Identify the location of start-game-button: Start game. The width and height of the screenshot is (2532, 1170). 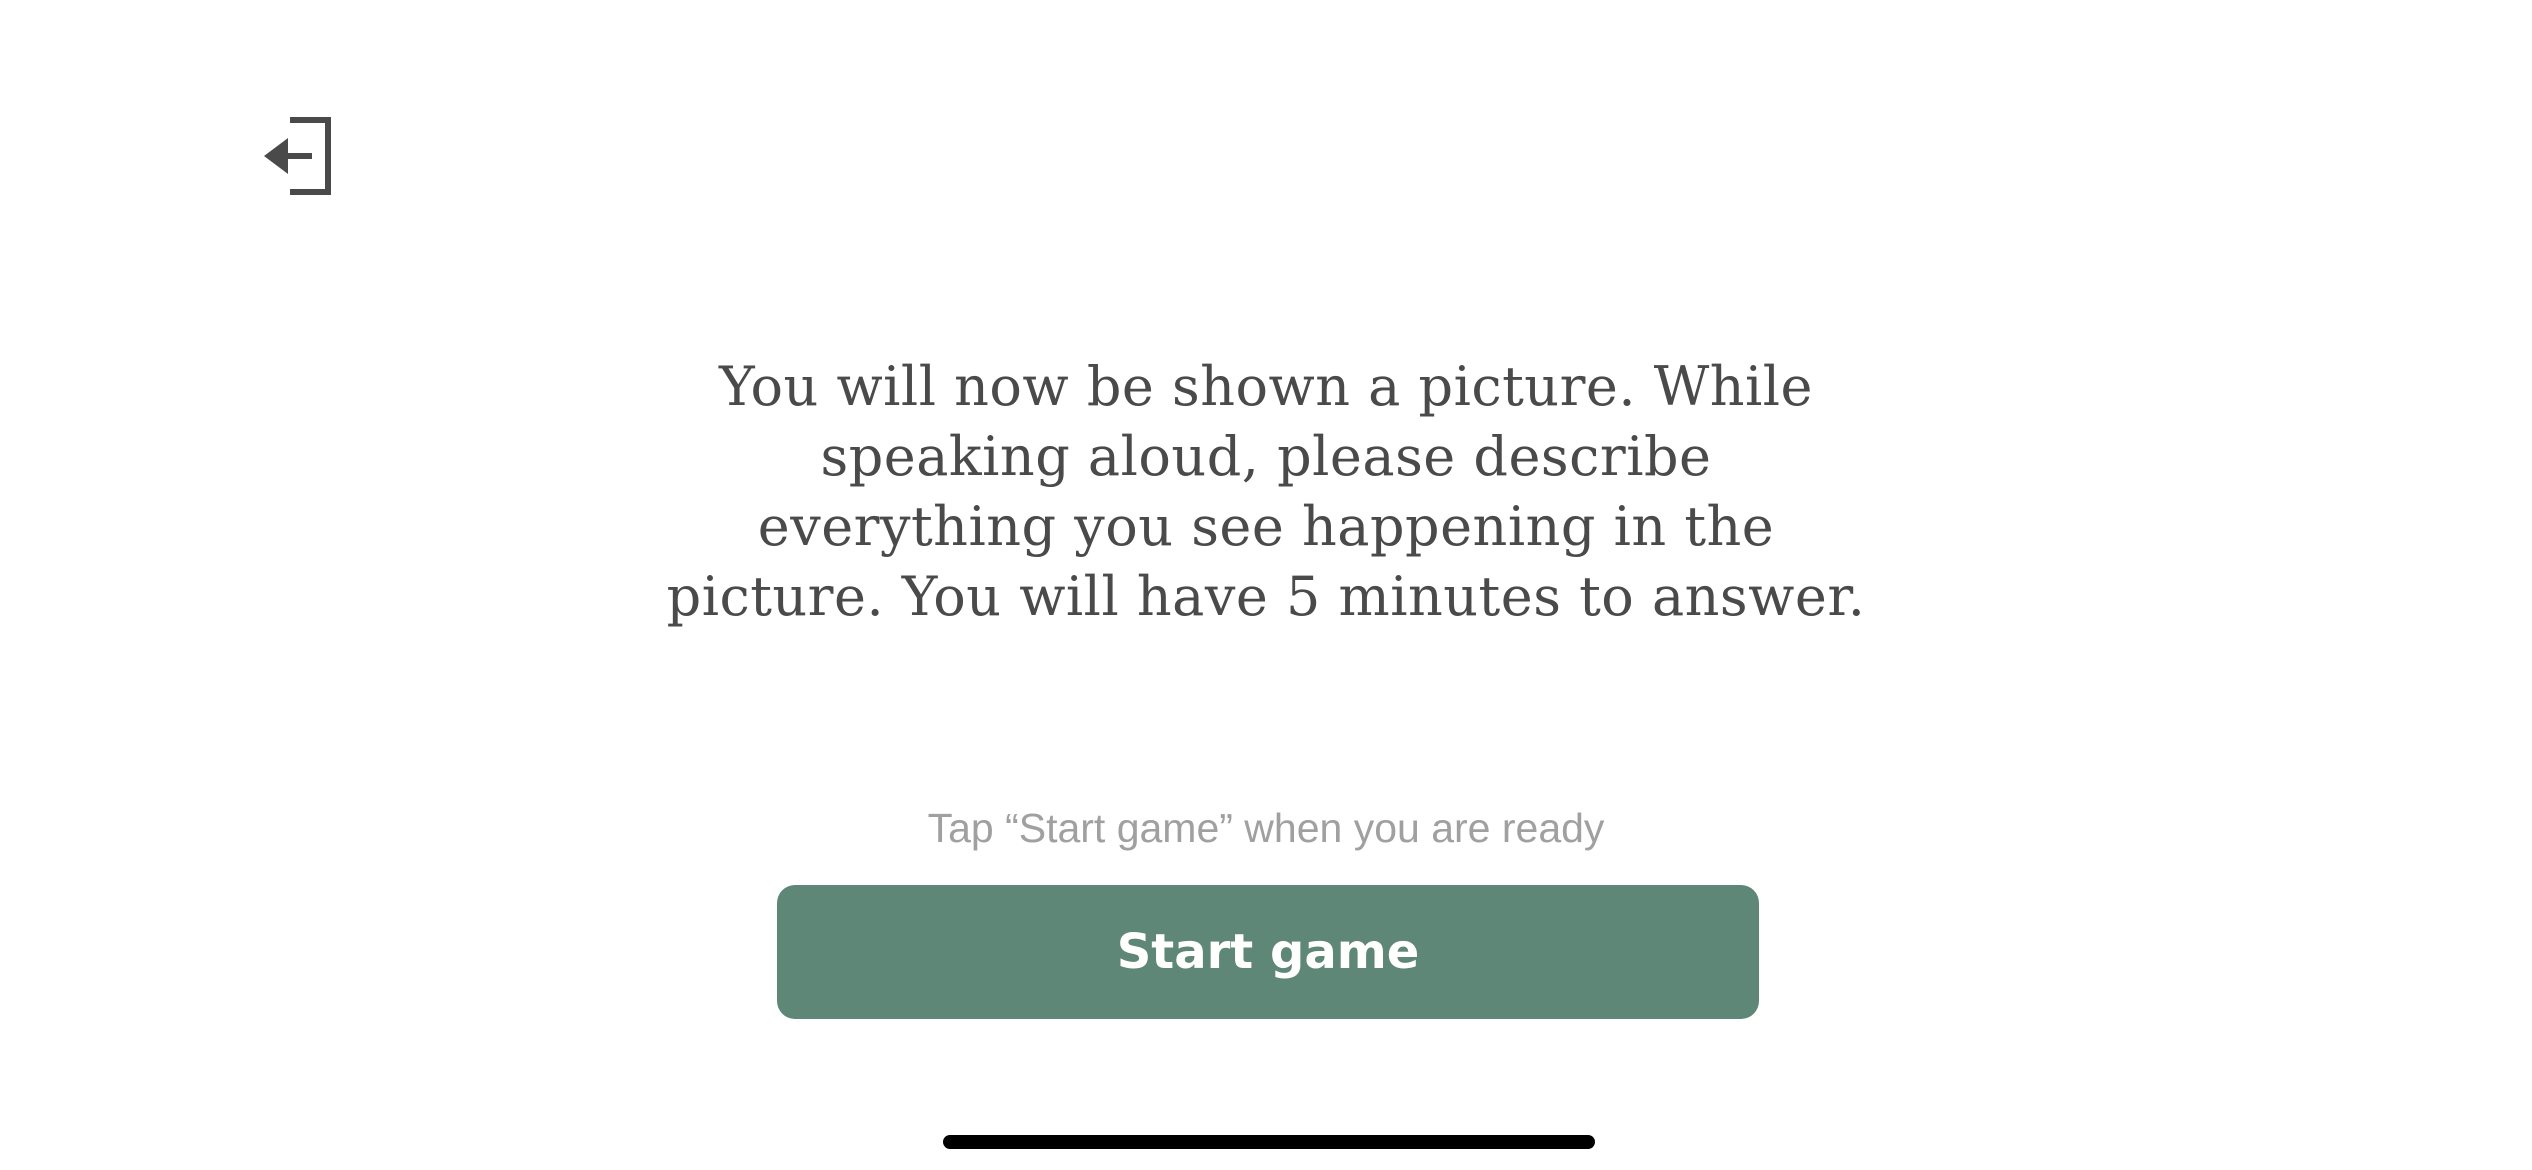
(1268, 952).